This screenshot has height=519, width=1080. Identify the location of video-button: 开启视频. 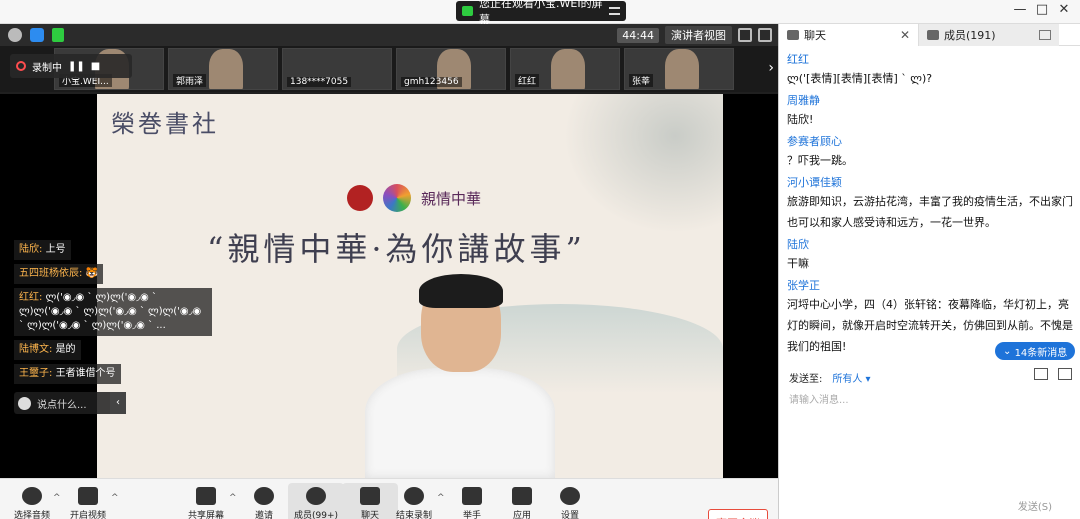
(88, 501).